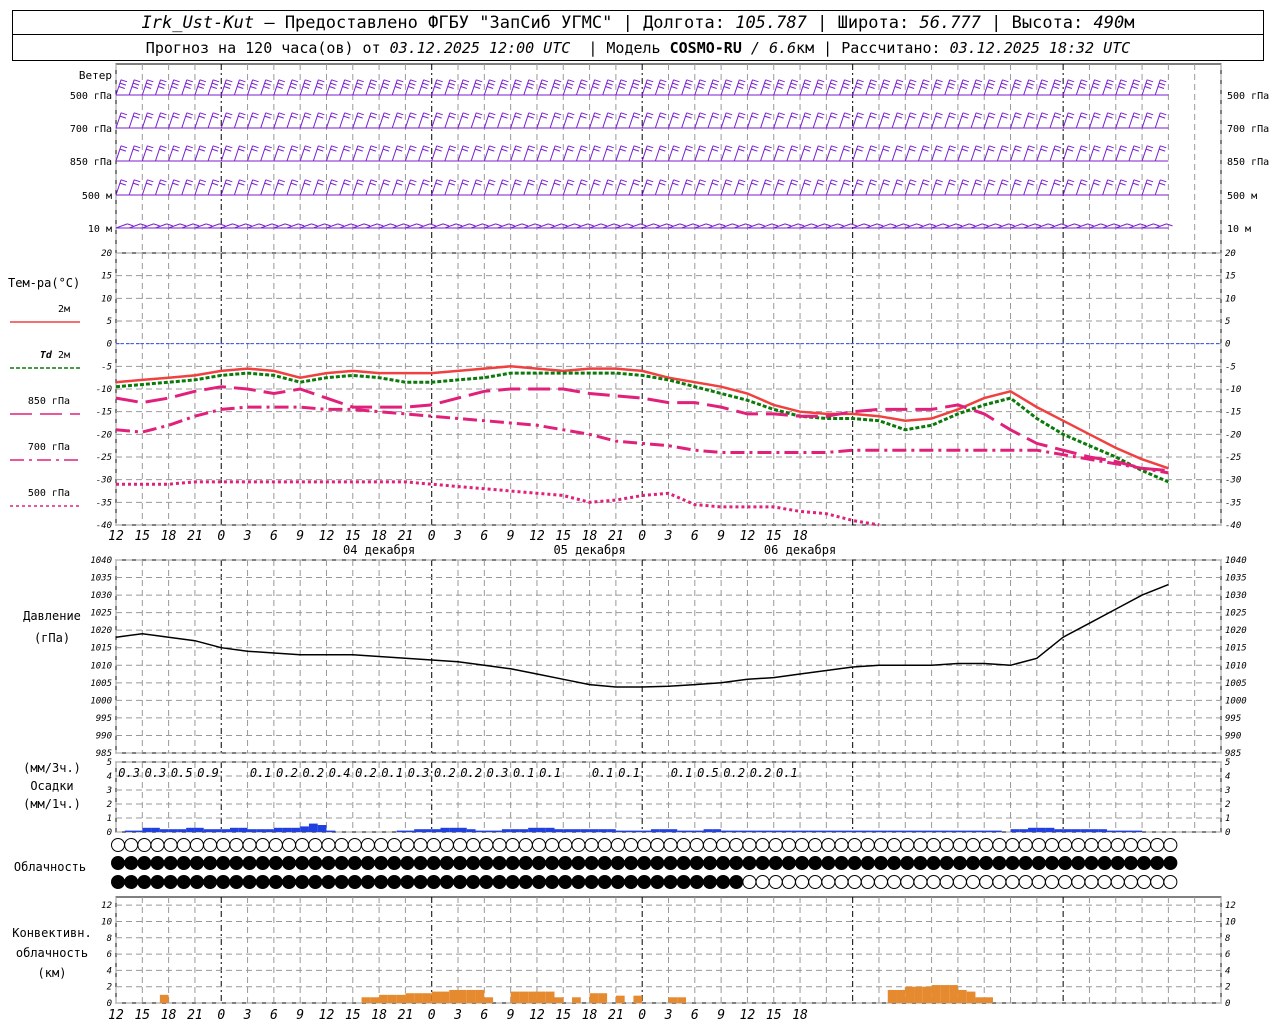 This screenshot has width=1280, height=1024. What do you see at coordinates (589, 550) in the screenshot?
I see `date-label: 05 декабря` at bounding box center [589, 550].